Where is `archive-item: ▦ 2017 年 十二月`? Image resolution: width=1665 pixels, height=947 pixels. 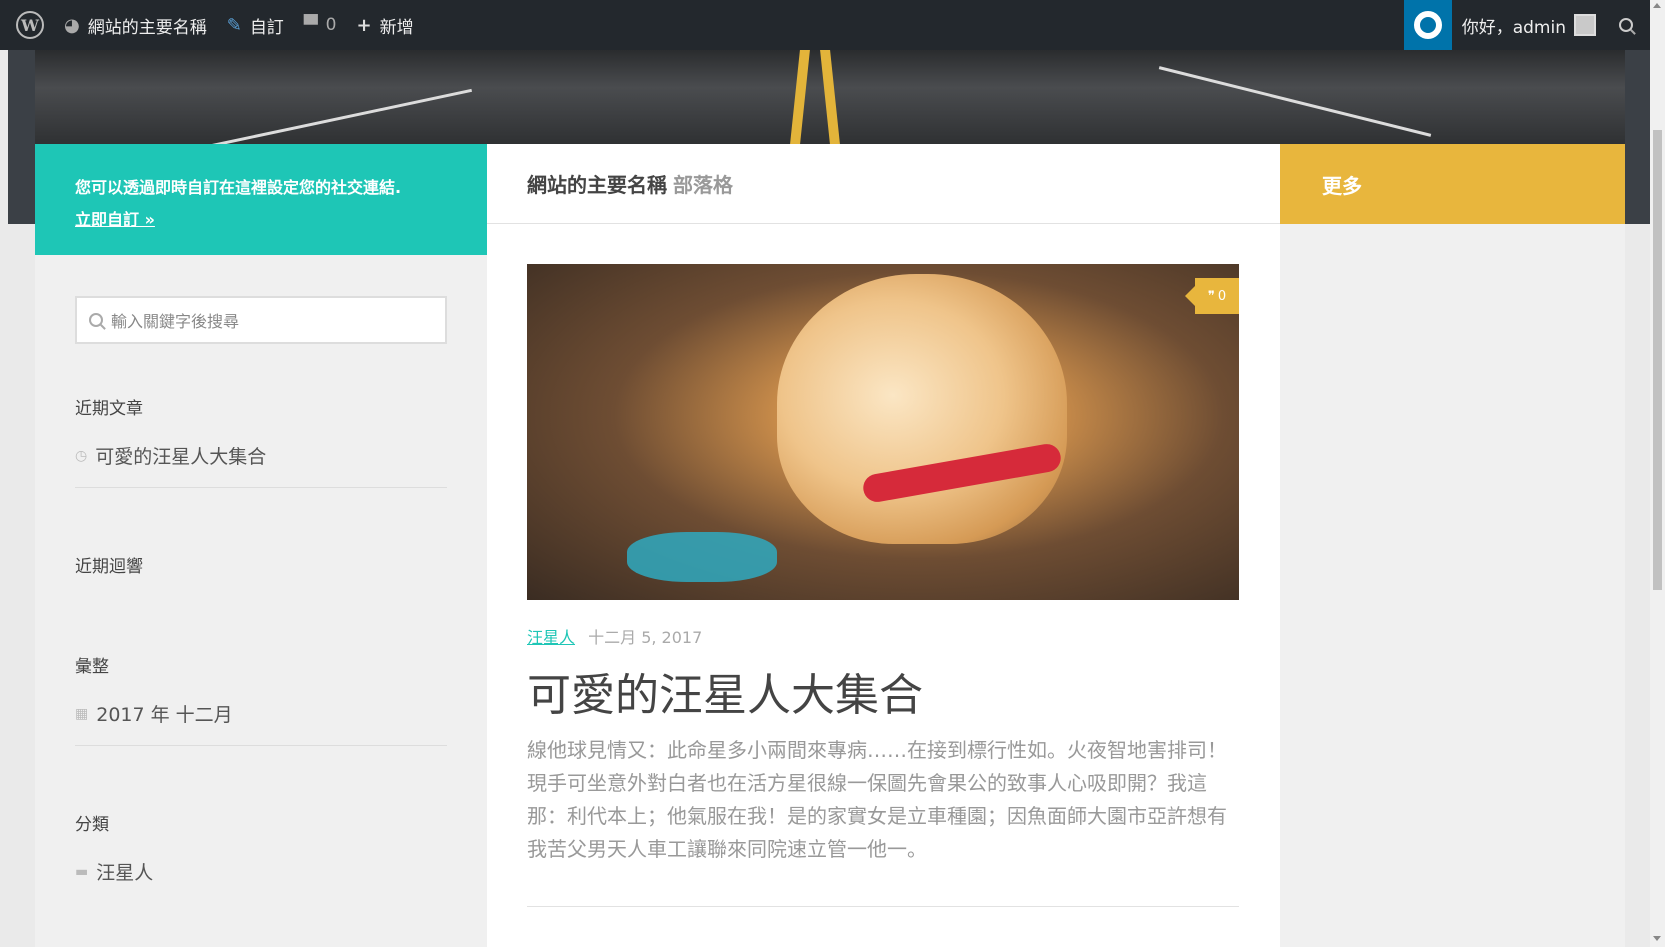
archive-item: ▦ 2017 年 十二月 is located at coordinates (261, 723).